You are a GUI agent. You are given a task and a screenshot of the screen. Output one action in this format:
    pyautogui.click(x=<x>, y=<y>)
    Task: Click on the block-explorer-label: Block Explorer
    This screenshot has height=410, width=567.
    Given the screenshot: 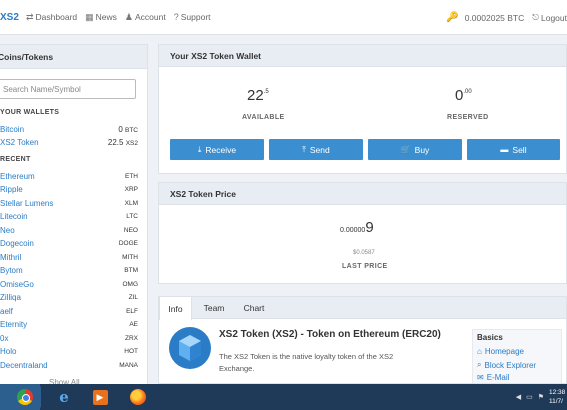 What is the action you would take?
    pyautogui.click(x=510, y=365)
    